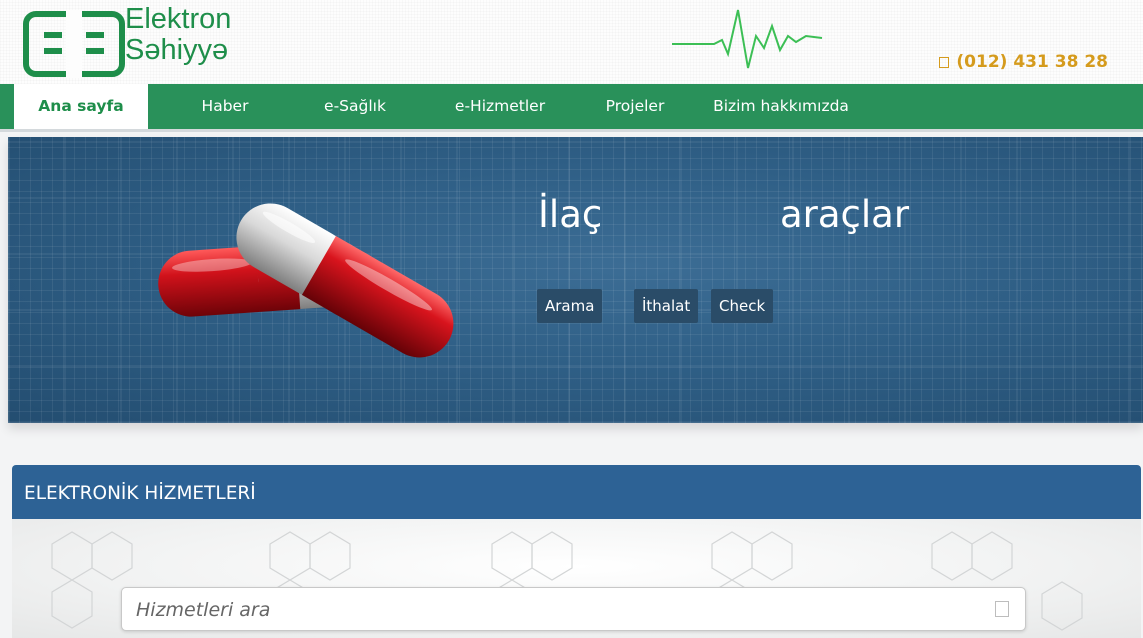 The height and width of the screenshot is (638, 1143). I want to click on arama-button: Arama, so click(570, 306).